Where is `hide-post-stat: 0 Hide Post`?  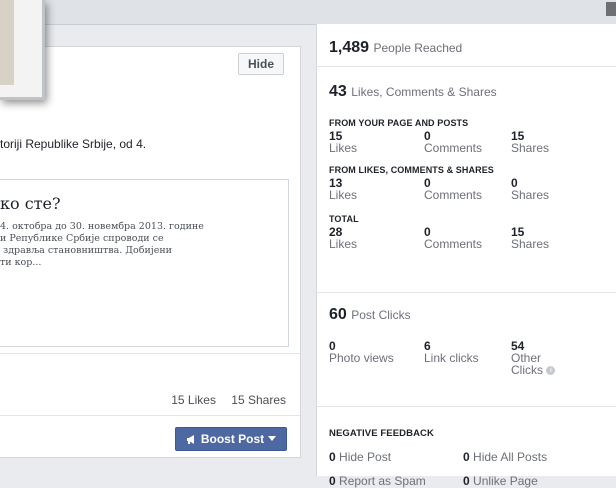
hide-post-stat: 0 Hide Post is located at coordinates (360, 457).